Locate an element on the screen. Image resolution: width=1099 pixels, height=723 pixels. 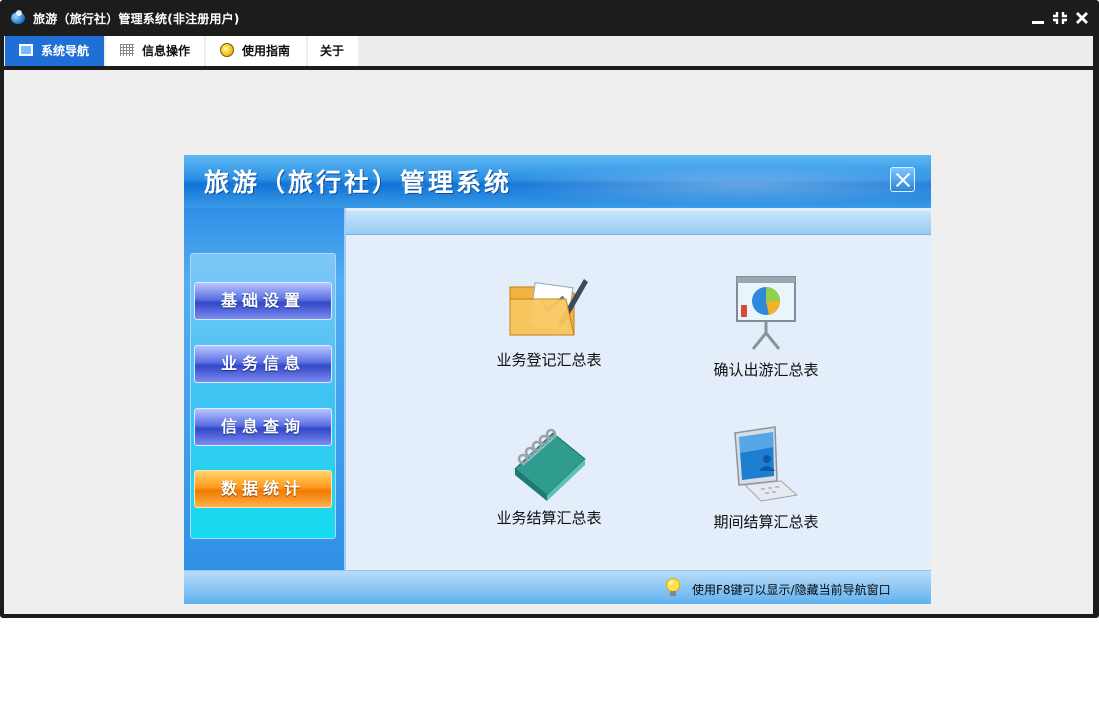
tab-label: 信息操作 is located at coordinates (166, 51).